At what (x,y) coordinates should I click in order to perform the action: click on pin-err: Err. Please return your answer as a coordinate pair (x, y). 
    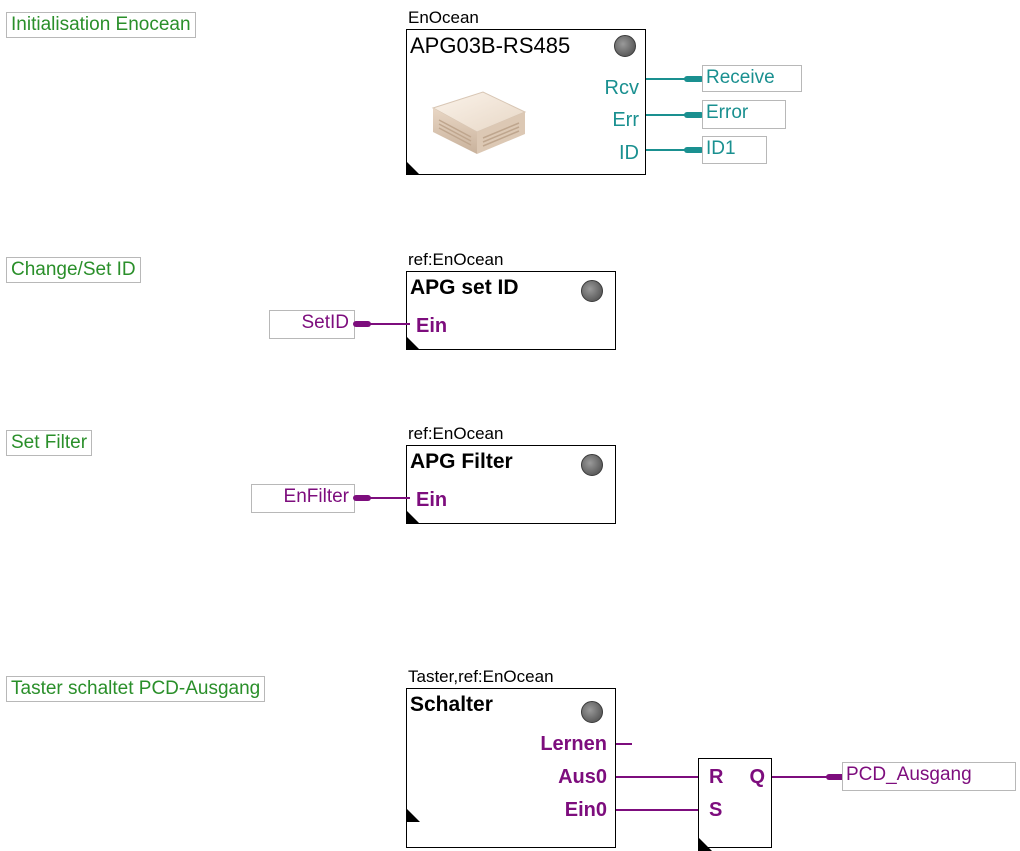
    Looking at the image, I should click on (625, 120).